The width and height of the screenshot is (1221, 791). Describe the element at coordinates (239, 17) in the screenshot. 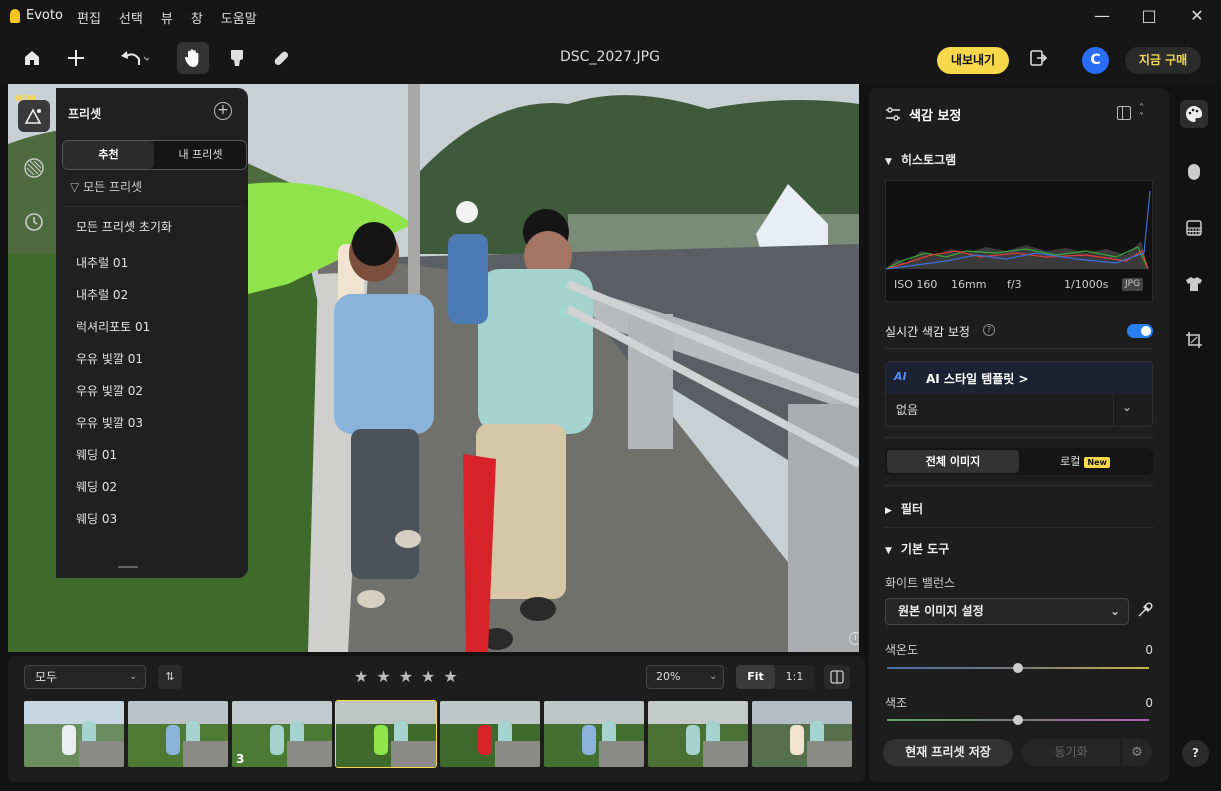

I see `menu-help: 도움말` at that location.